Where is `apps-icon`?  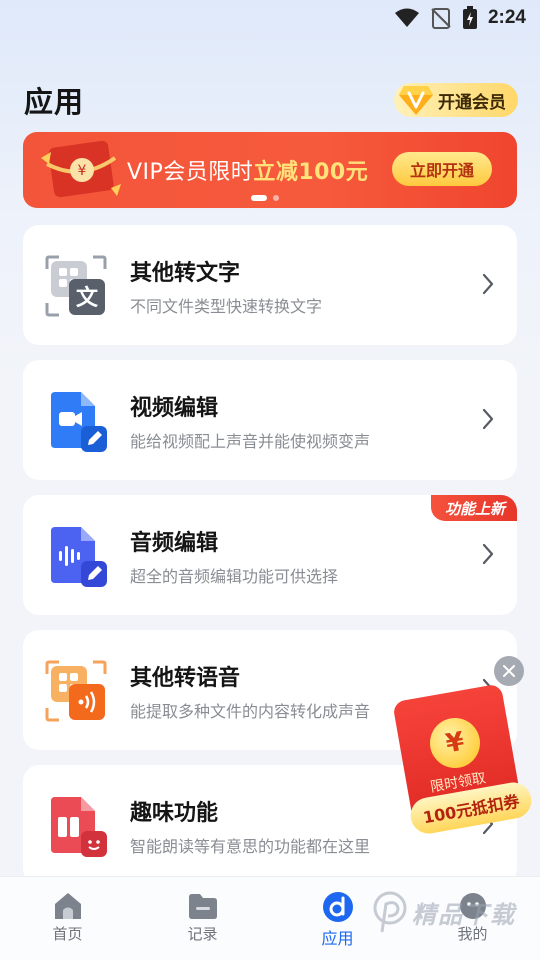
apps-icon is located at coordinates (337, 907).